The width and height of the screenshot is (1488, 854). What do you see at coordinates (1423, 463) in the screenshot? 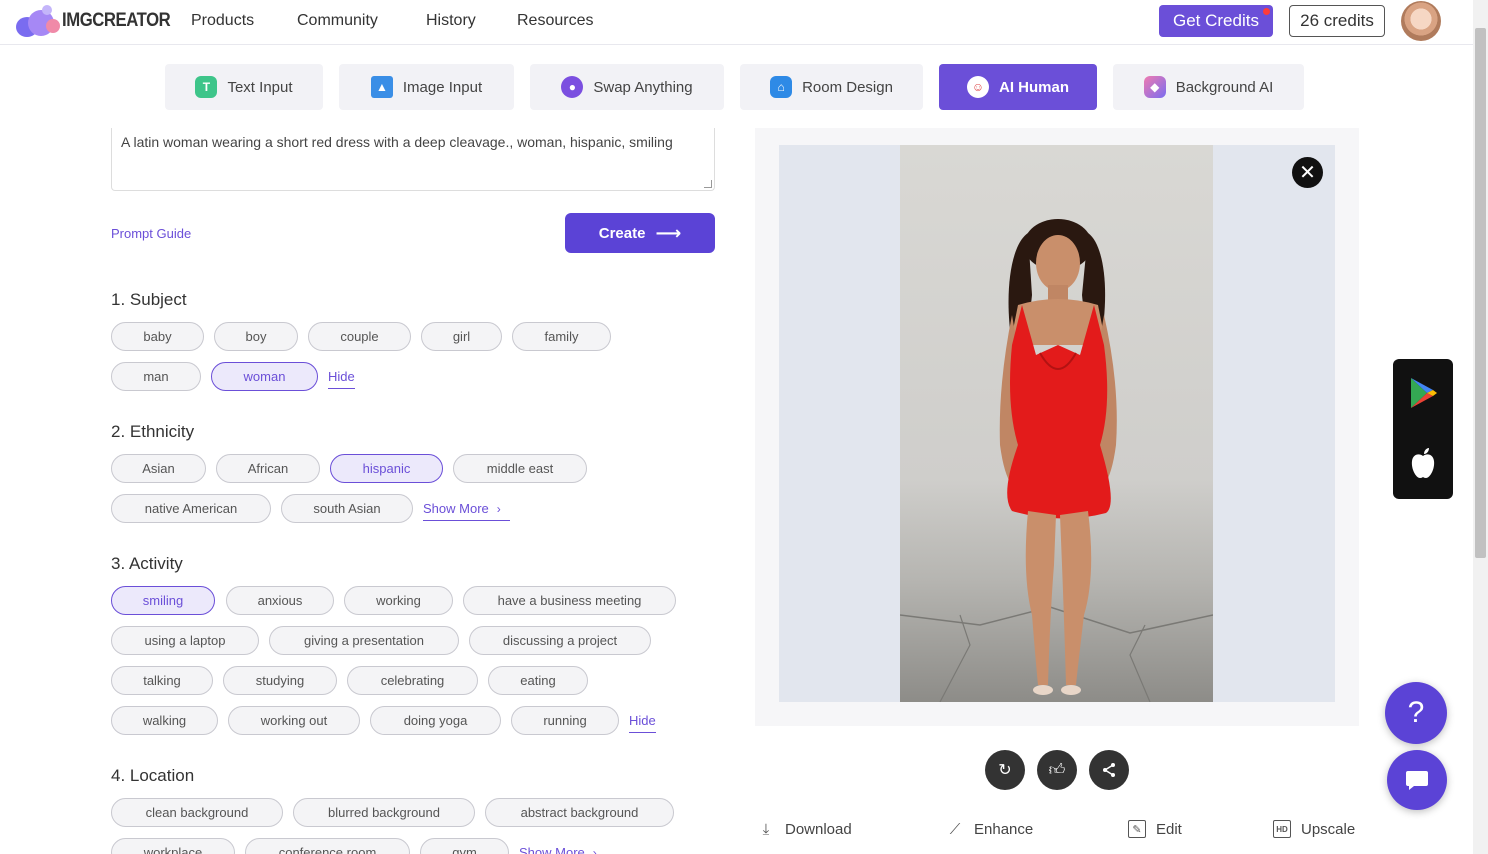
I see `apple-icon` at bounding box center [1423, 463].